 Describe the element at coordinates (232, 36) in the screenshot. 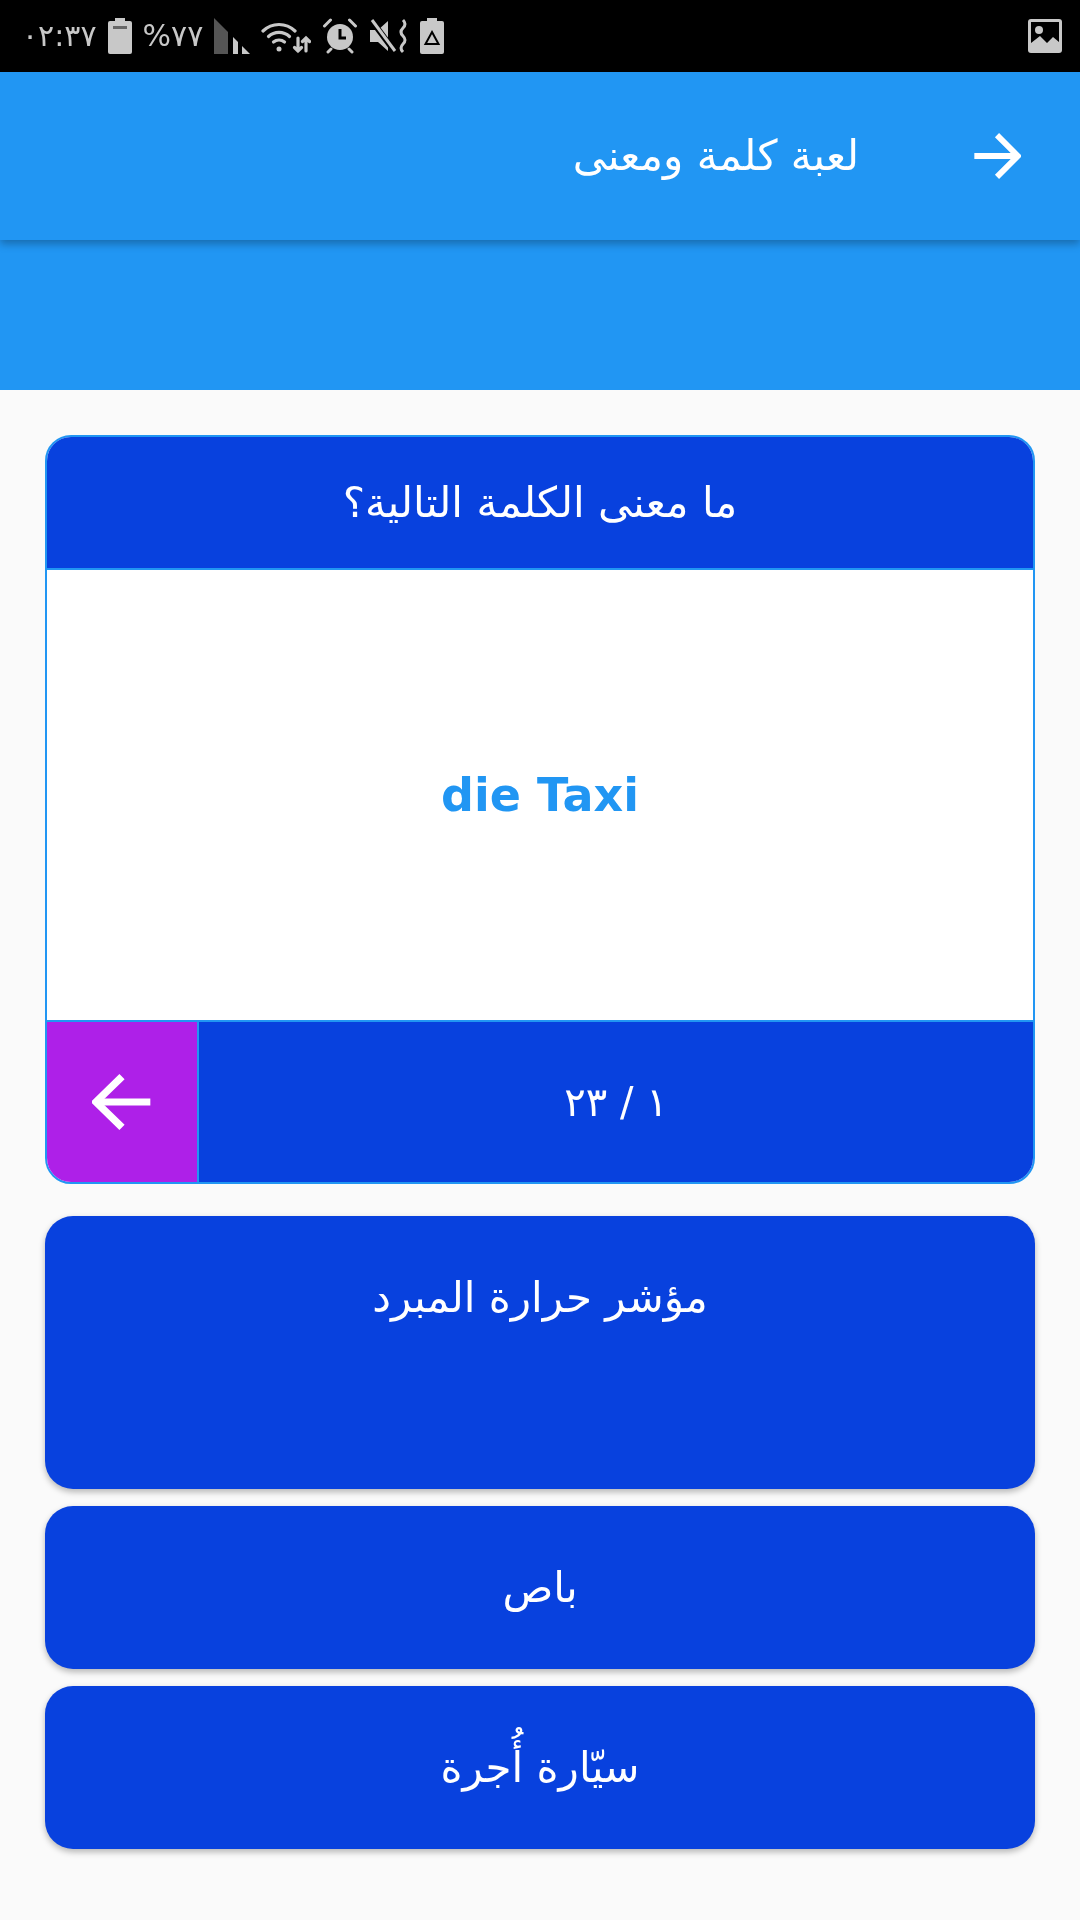

I see `signal-icon` at that location.